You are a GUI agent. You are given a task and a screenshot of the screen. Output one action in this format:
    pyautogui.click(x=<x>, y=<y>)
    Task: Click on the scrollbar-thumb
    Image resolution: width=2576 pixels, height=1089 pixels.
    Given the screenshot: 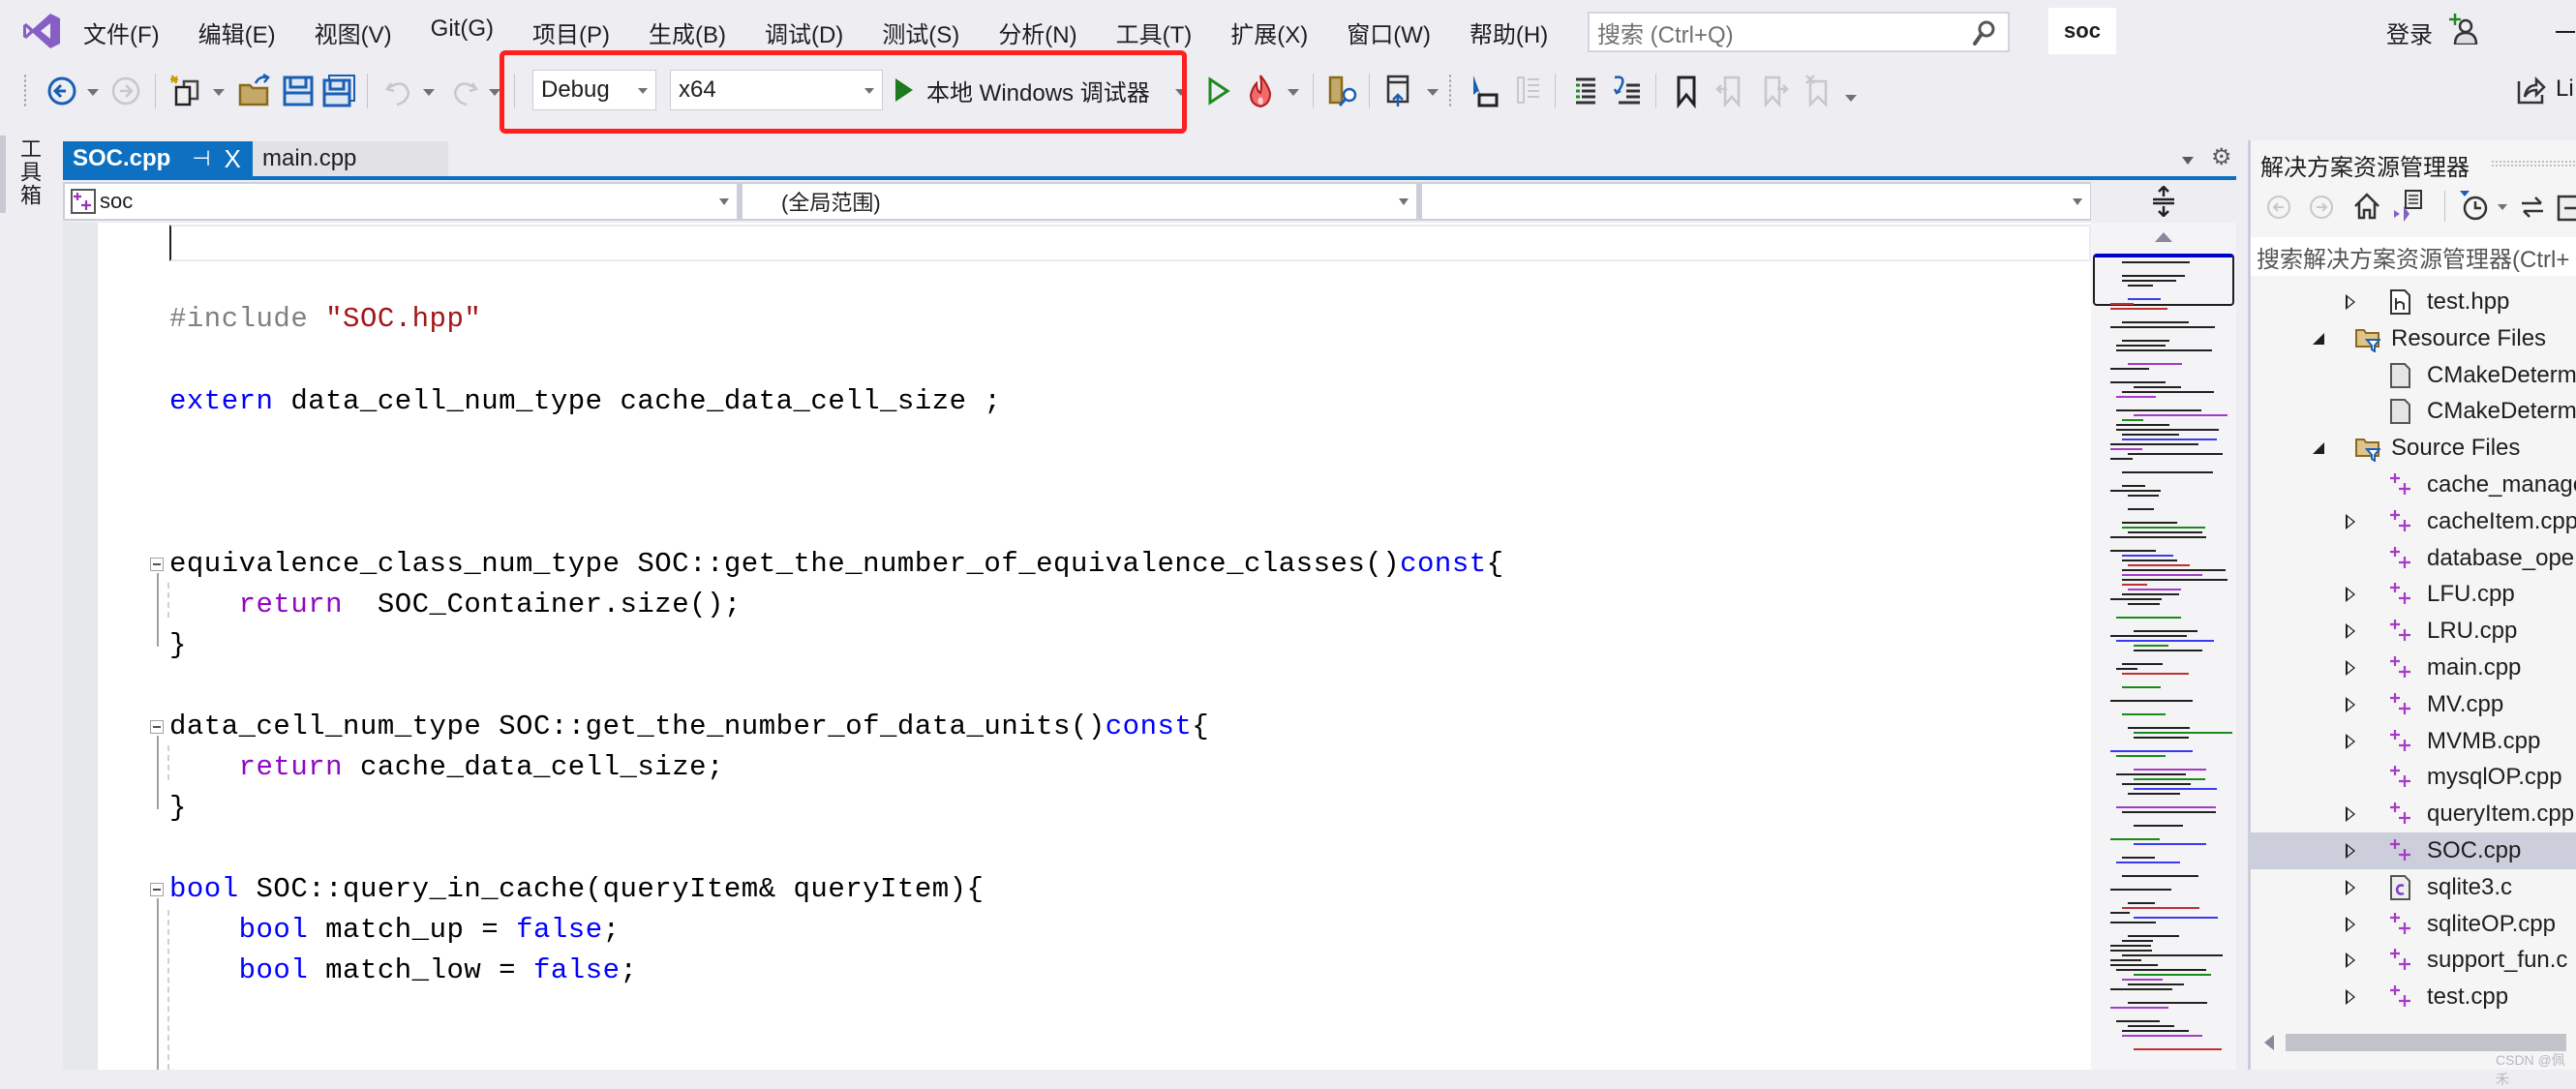 What is the action you would take?
    pyautogui.click(x=2426, y=1042)
    